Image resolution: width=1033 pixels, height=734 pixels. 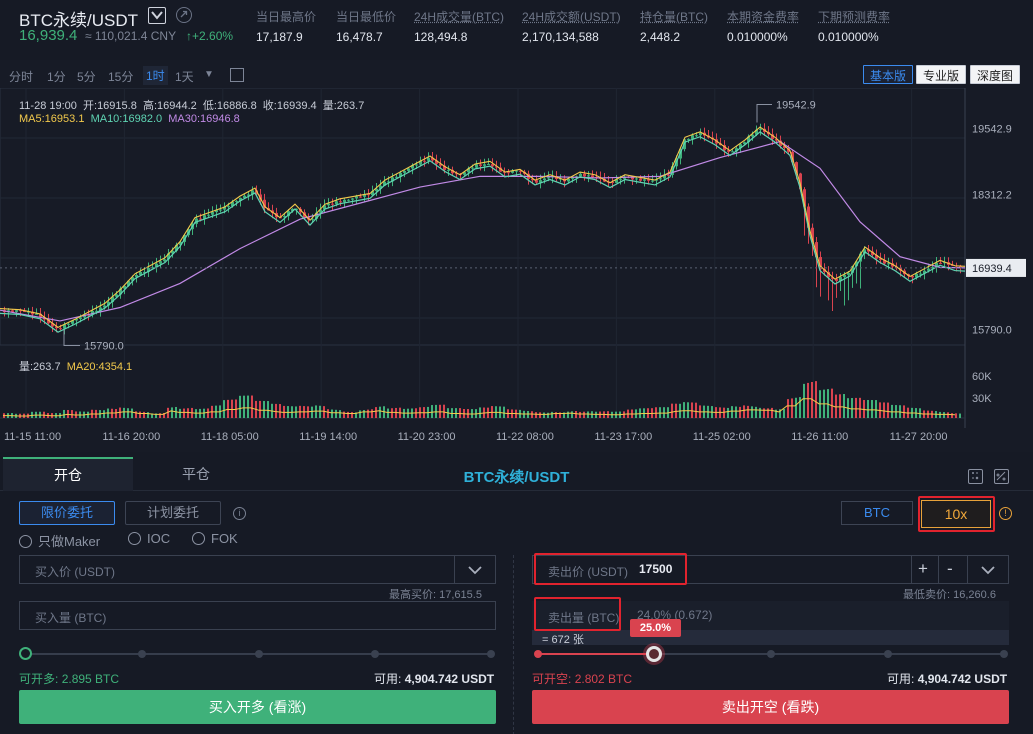 I want to click on view-depth-button: 深度图, so click(x=995, y=74).